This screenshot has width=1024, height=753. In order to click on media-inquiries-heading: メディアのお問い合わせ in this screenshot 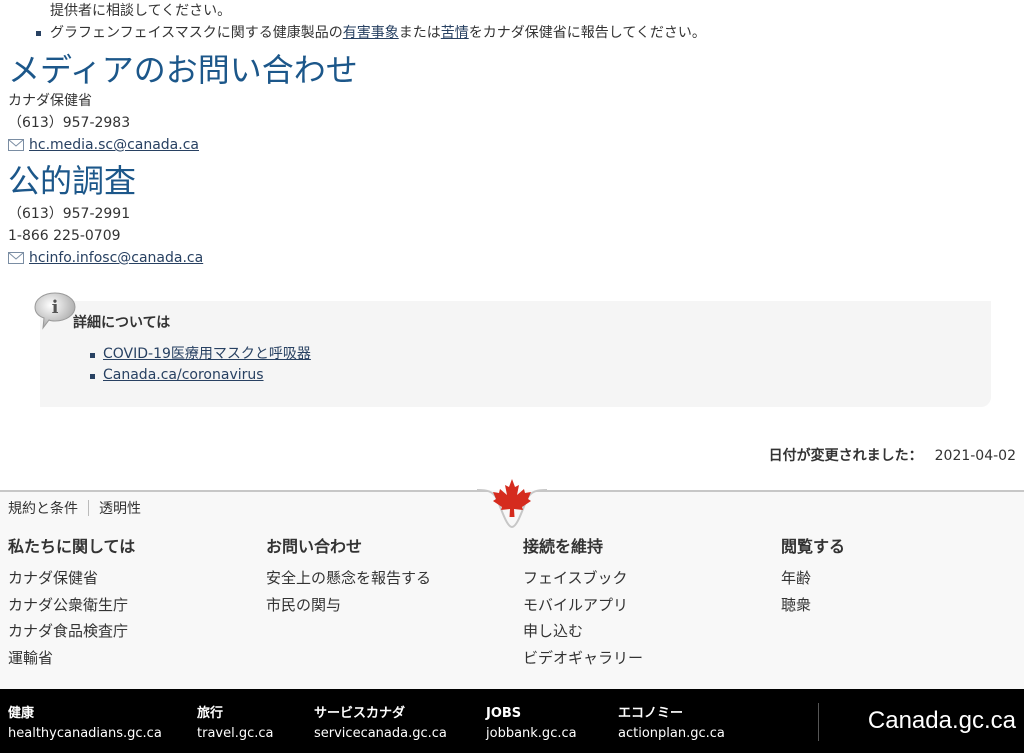, I will do `click(183, 70)`.